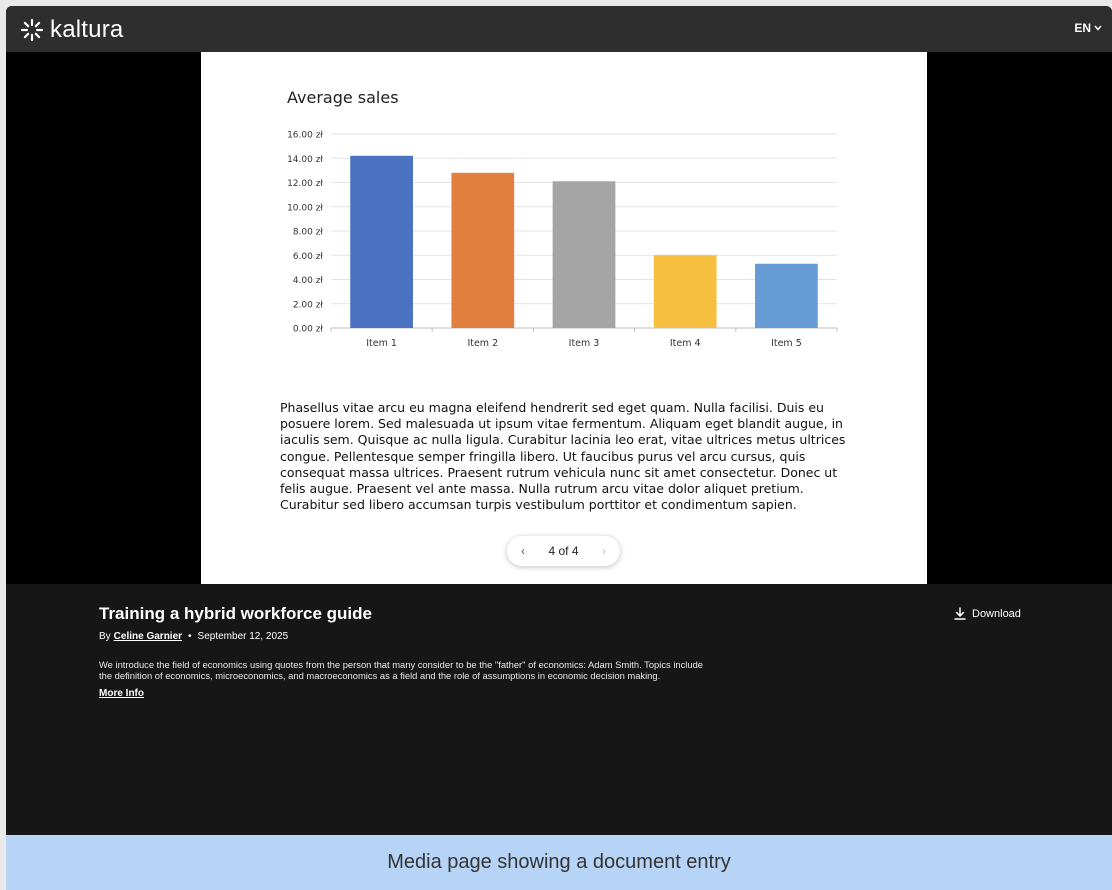  I want to click on y-tick-label: 8.00 zł, so click(308, 233).